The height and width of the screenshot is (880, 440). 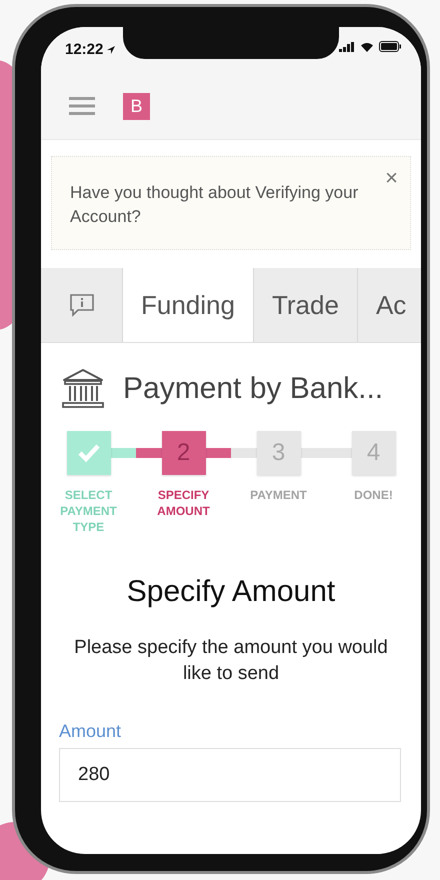 I want to click on location-arrow-icon, so click(x=111, y=49).